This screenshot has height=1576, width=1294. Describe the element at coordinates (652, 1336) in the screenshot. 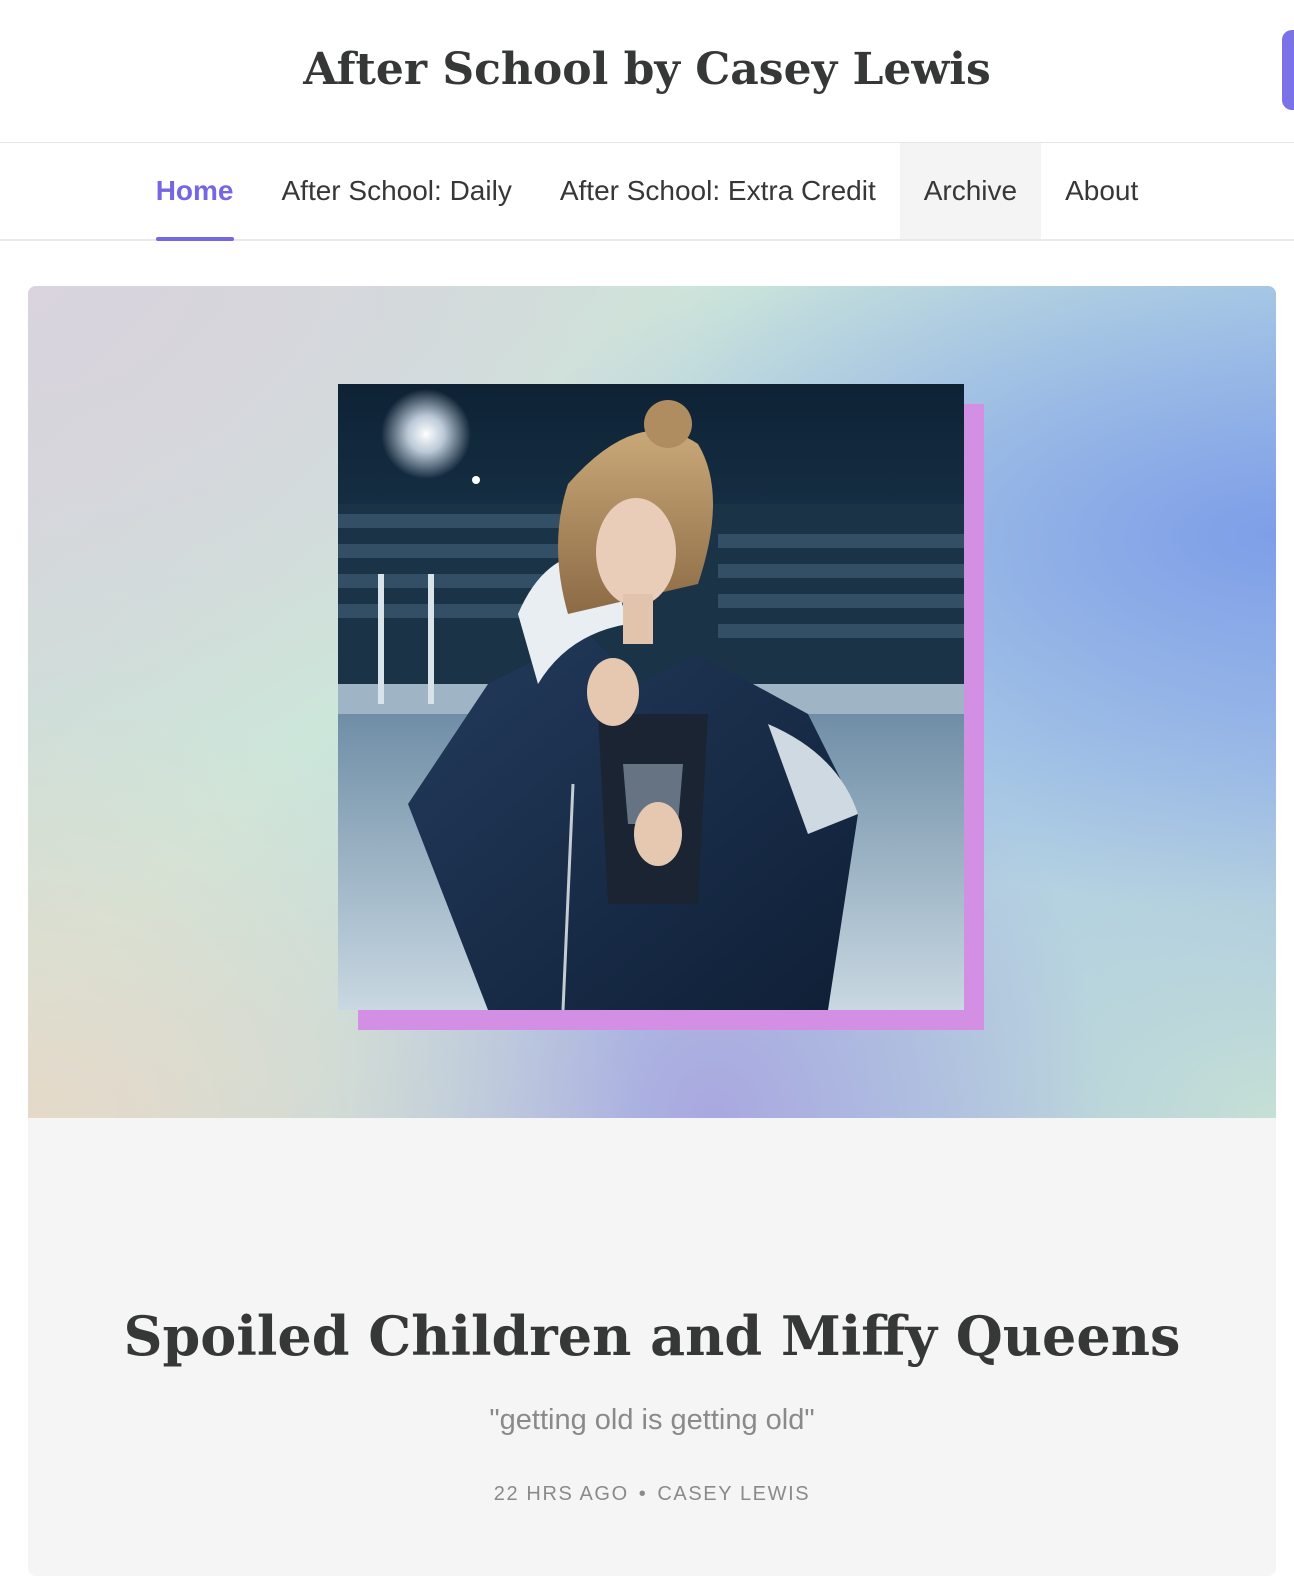

I see `post-title: Spoiled Children and Miffy Queens` at that location.